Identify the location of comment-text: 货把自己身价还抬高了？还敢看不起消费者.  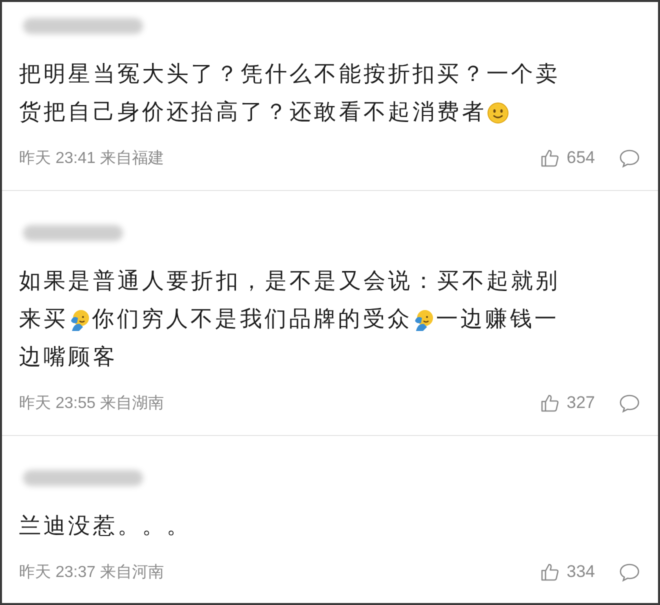
(252, 113).